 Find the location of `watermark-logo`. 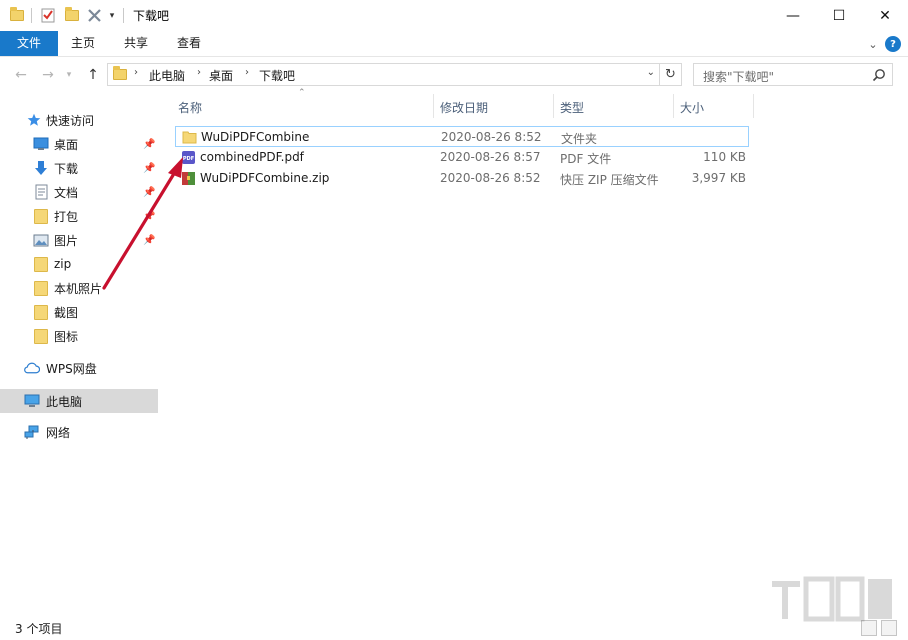

watermark-logo is located at coordinates (832, 599).